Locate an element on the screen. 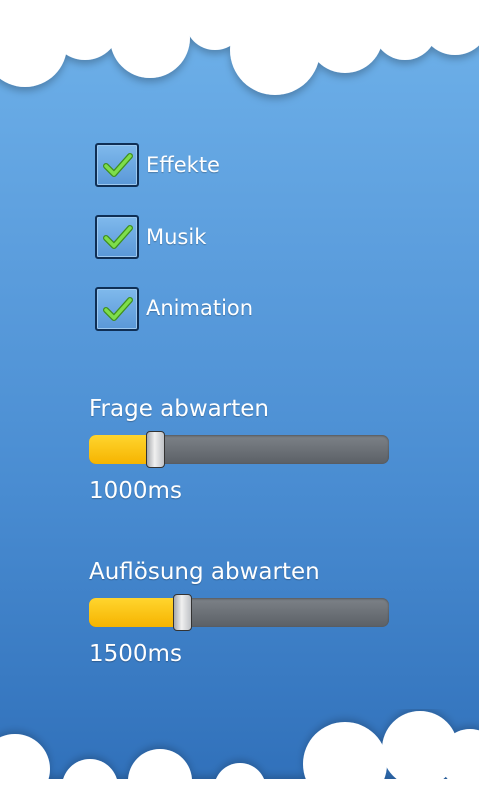 The width and height of the screenshot is (479, 799). aufloesung-abwarten-value: 1500ms is located at coordinates (135, 654).